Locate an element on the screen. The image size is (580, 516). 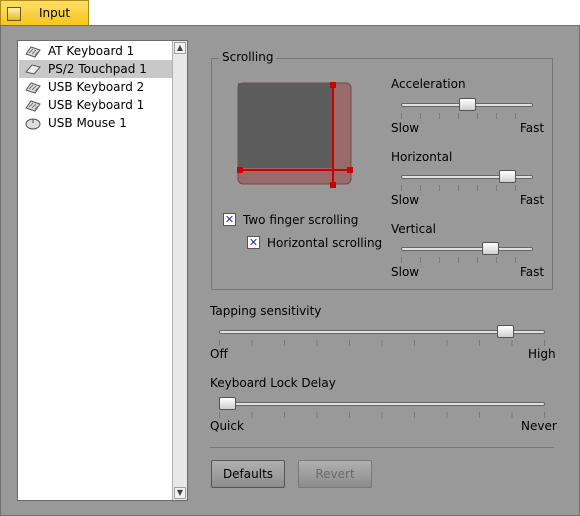
scroll-up-arrow-icon: ▲ is located at coordinates (180, 48).